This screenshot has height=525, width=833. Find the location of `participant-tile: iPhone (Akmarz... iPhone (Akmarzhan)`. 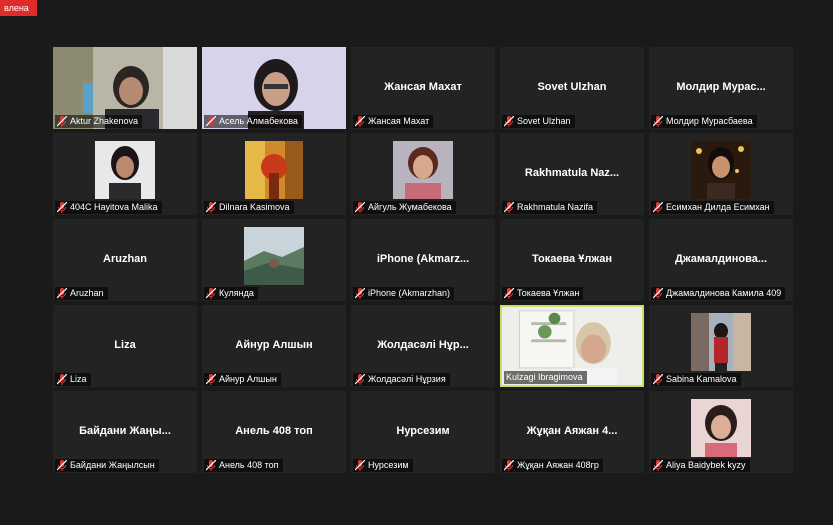

participant-tile: iPhone (Akmarz... iPhone (Akmarzhan) is located at coordinates (423, 260).